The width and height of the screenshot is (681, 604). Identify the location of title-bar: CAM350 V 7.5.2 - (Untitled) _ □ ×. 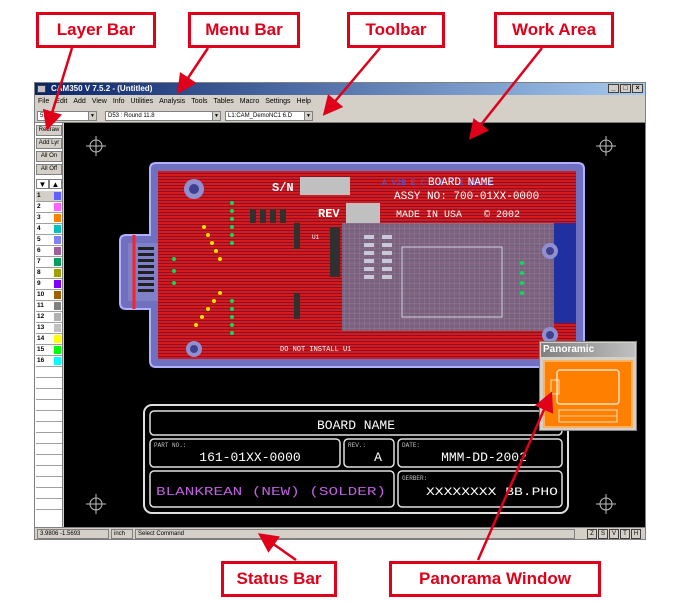
(340, 89).